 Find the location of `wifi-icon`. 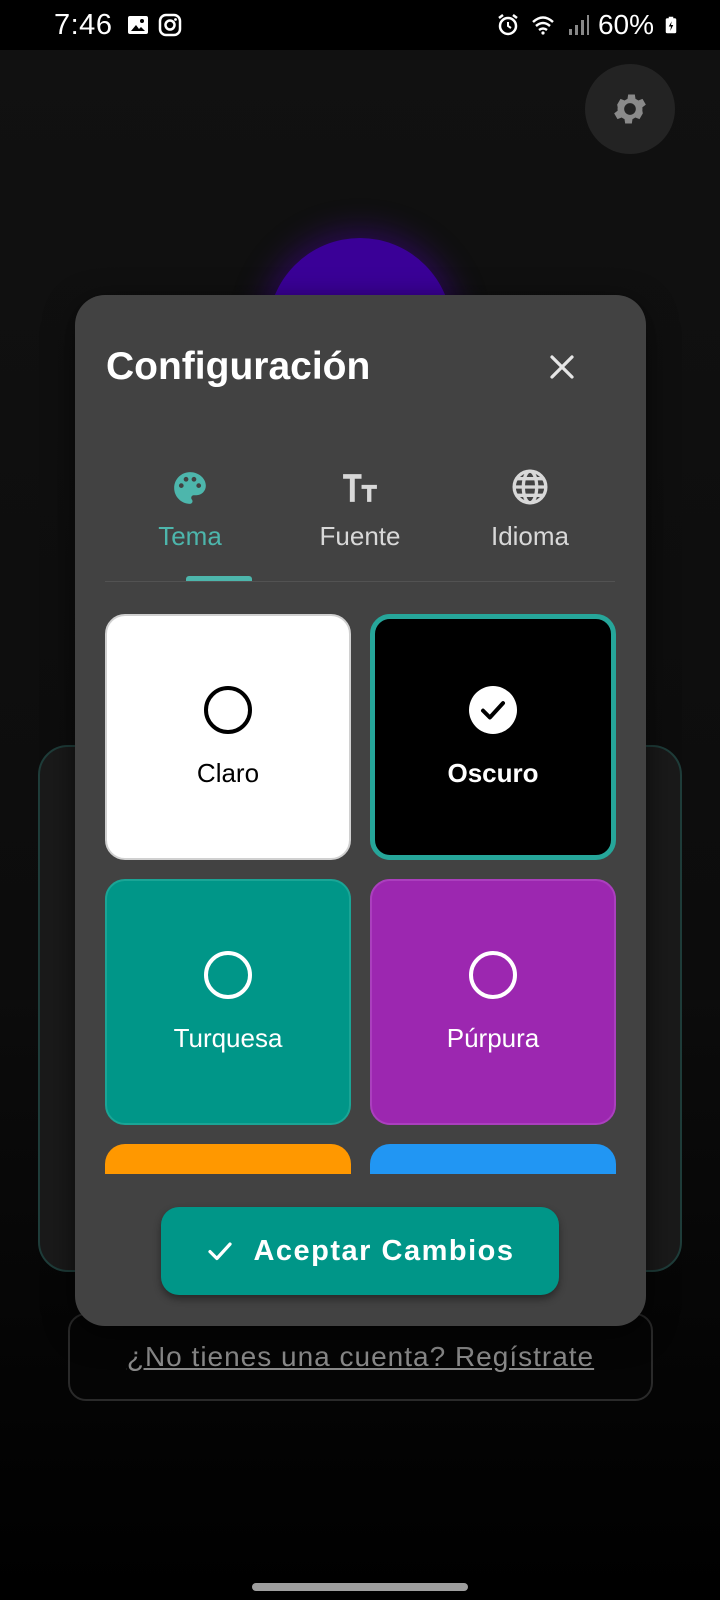

wifi-icon is located at coordinates (543, 25).